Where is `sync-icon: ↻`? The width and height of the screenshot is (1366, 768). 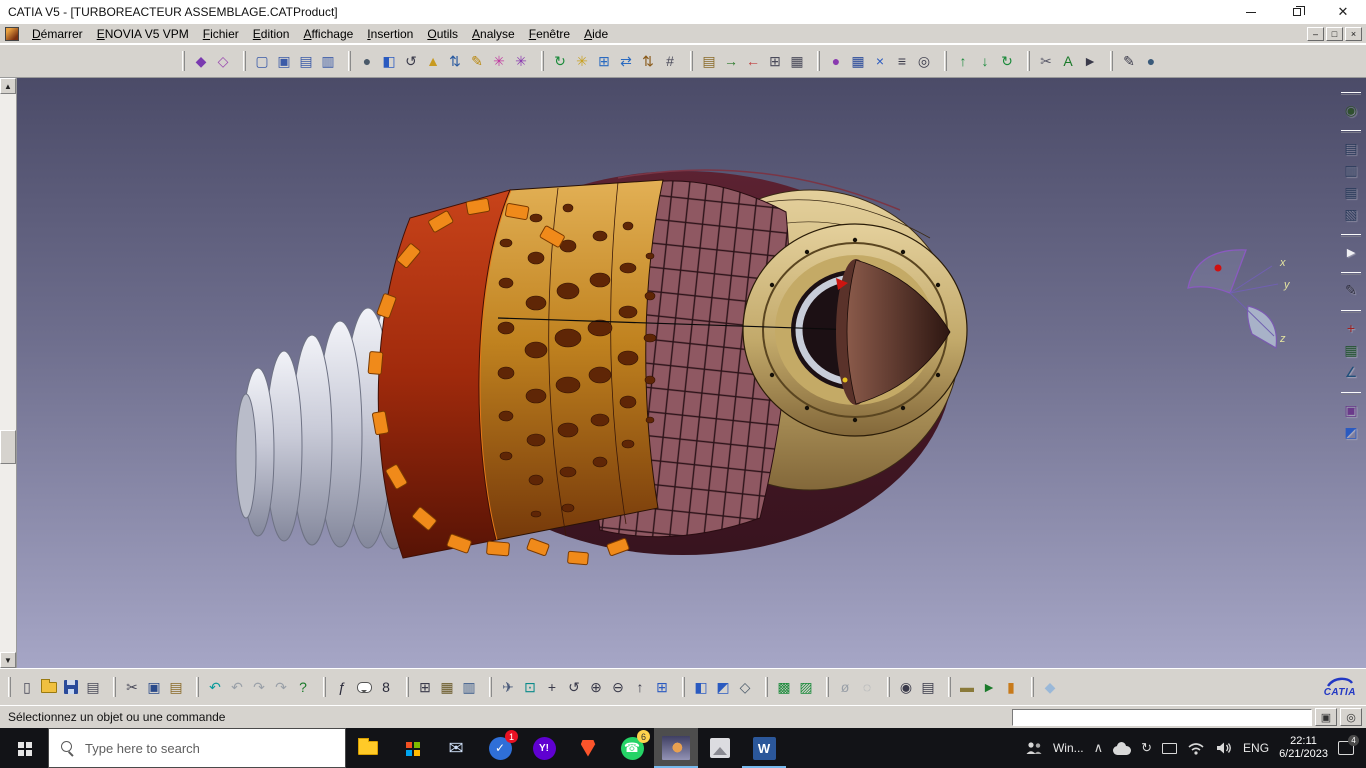
sync-icon: ↻ is located at coordinates (1146, 748).